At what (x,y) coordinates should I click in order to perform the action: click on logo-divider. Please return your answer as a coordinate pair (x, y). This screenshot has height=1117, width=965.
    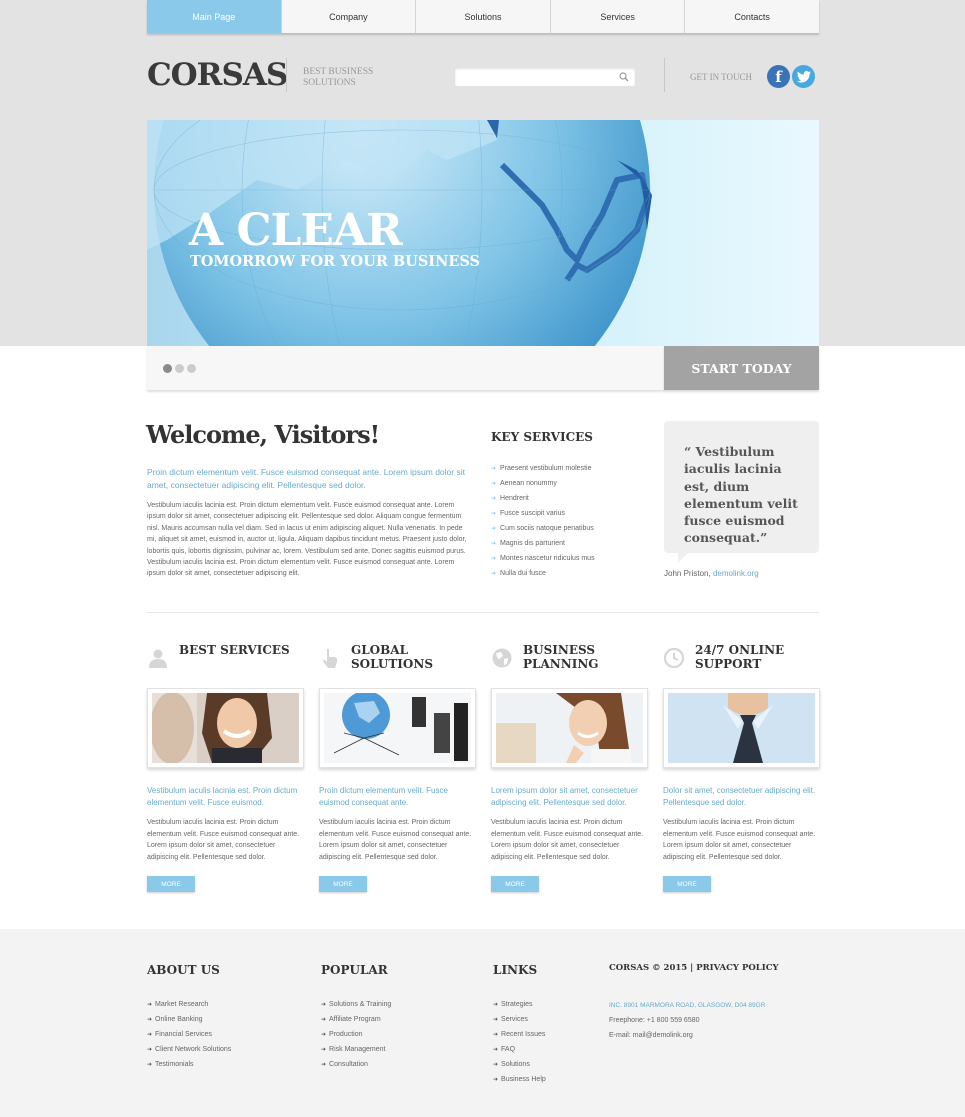
    Looking at the image, I should click on (286, 75).